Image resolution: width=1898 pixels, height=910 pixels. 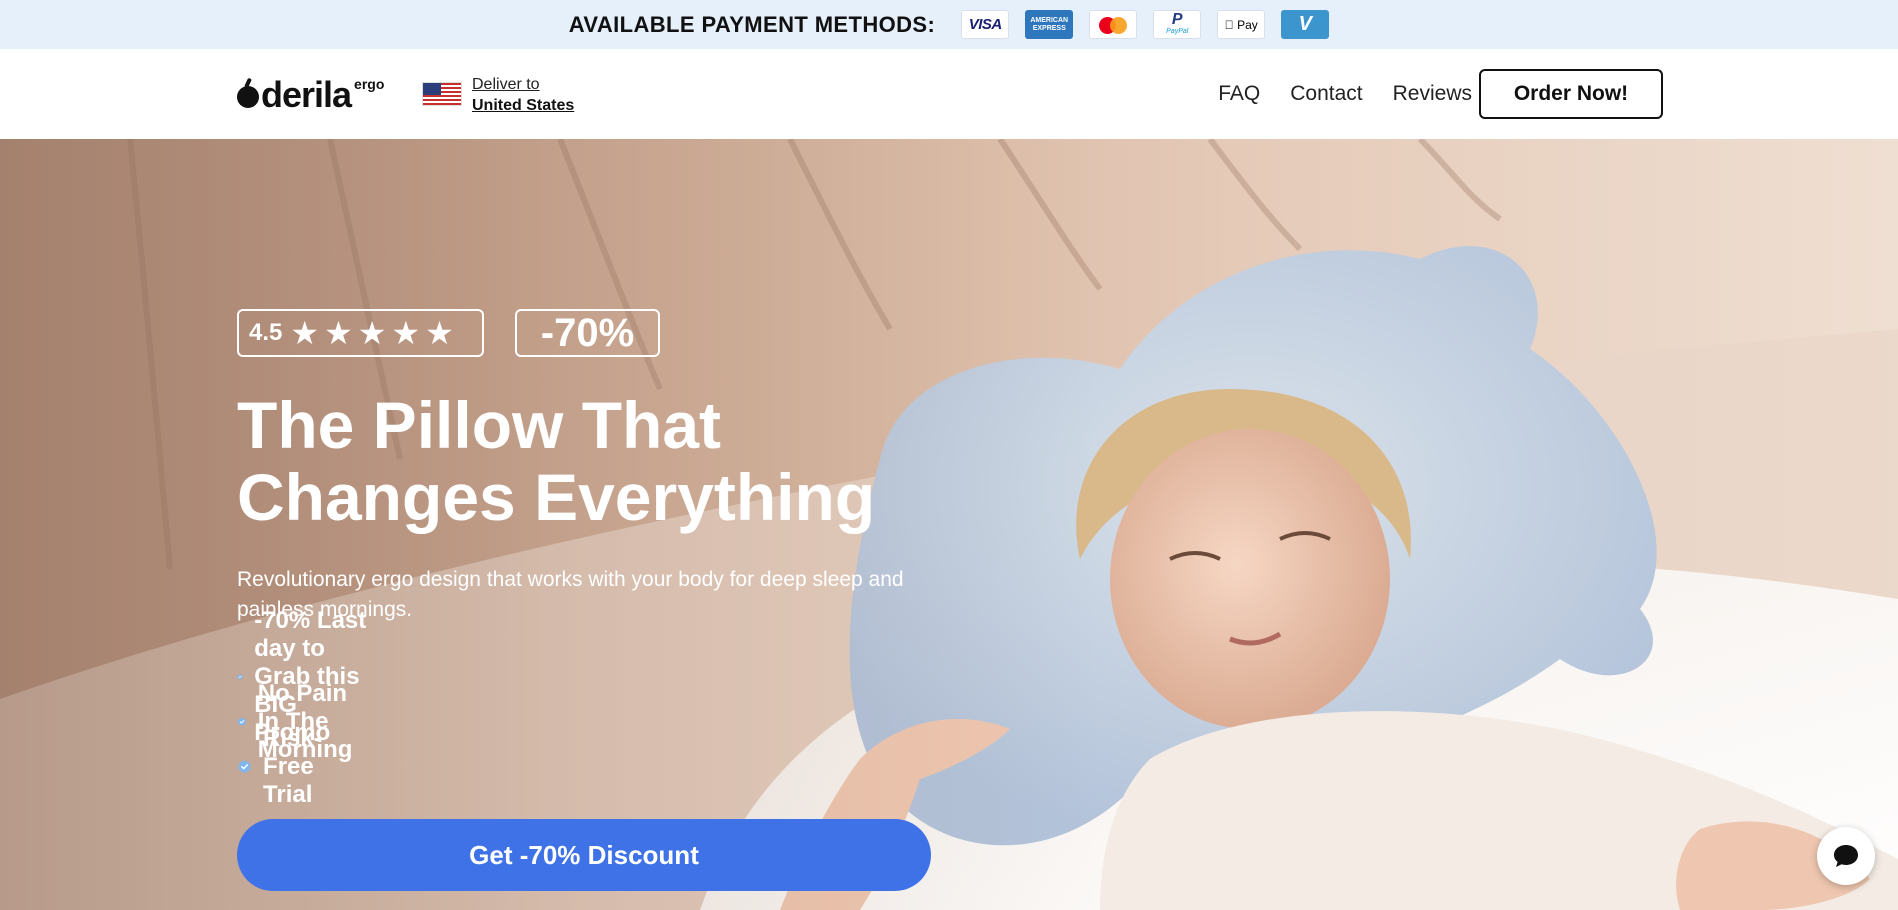 I want to click on deliver-to-selector: Deliver to United States, so click(x=523, y=96).